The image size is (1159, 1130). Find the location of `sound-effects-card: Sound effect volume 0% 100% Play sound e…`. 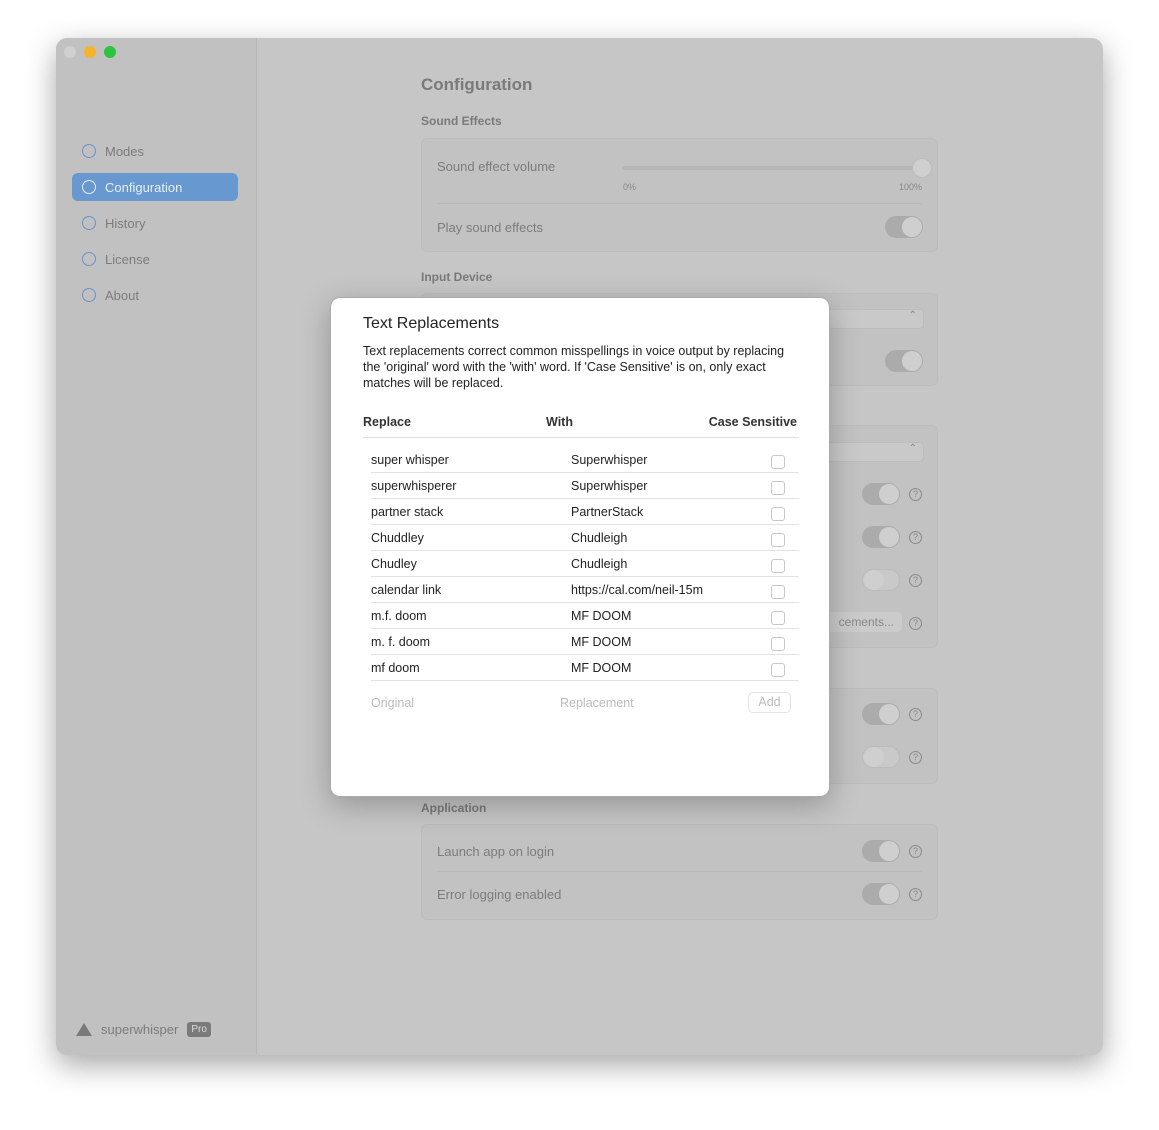

sound-effects-card: Sound effect volume 0% 100% Play sound e… is located at coordinates (679, 195).